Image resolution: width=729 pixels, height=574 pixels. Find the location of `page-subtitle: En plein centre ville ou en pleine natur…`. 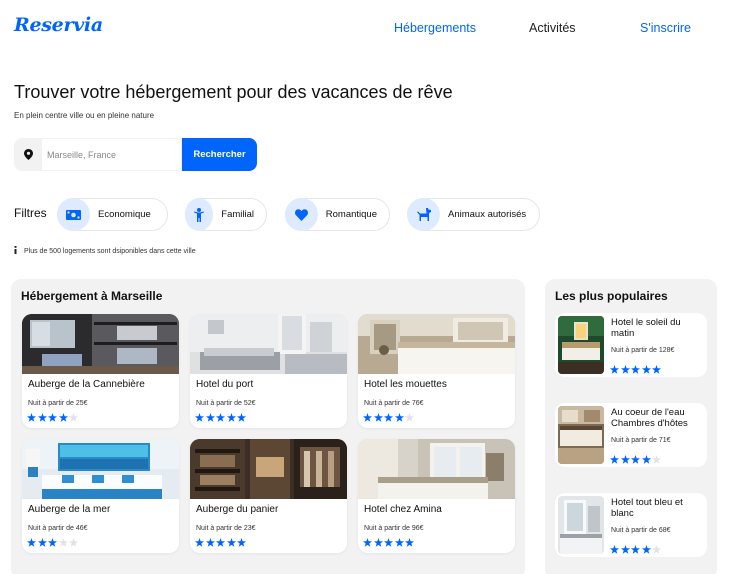

page-subtitle: En plein centre ville ou en pleine natur… is located at coordinates (84, 115).